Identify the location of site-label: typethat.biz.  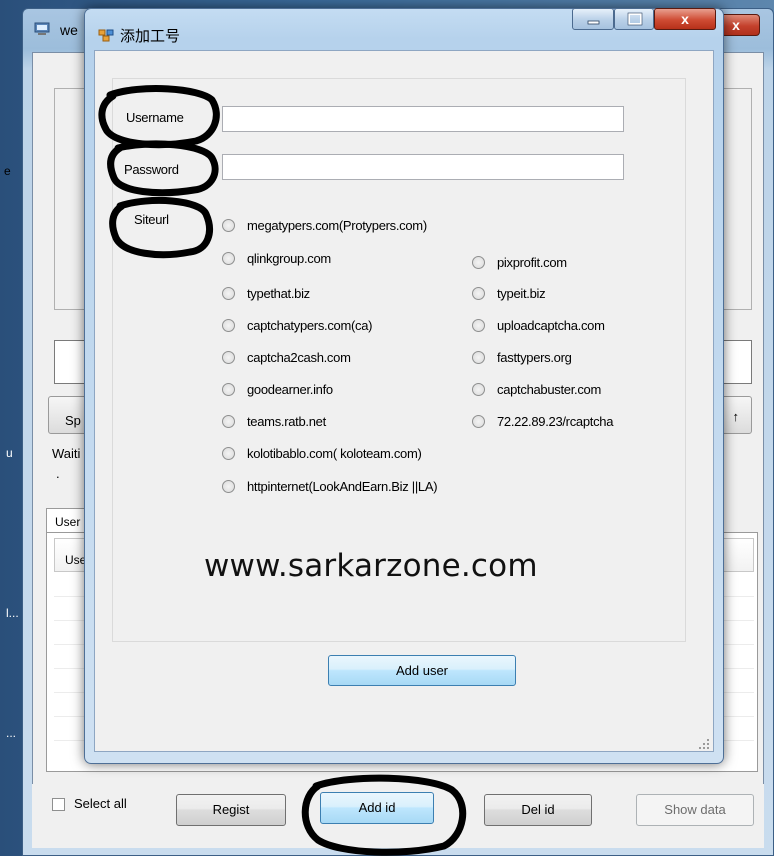
(278, 293).